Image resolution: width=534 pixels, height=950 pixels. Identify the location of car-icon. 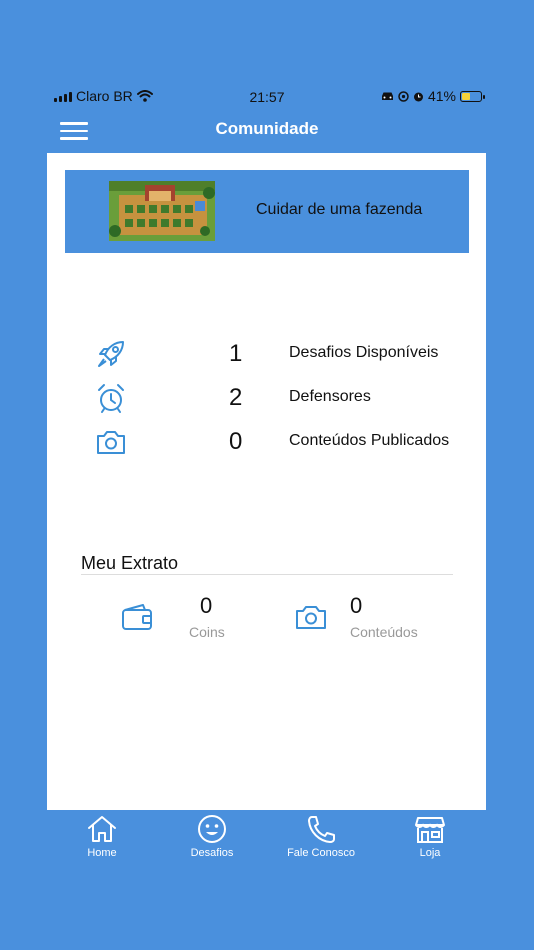
(387, 96).